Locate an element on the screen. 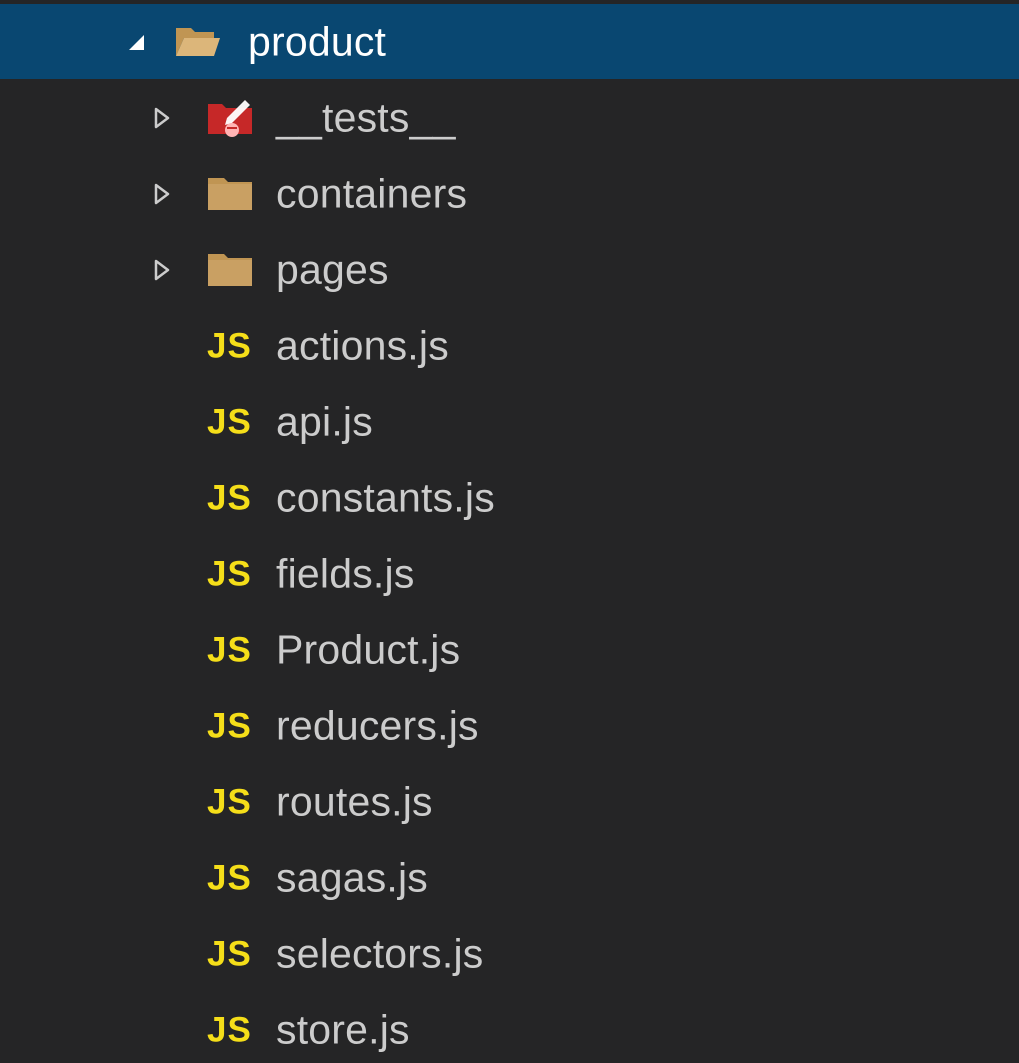 This screenshot has width=1019, height=1063. tree-item-file: JS constants.js is located at coordinates (509, 498).